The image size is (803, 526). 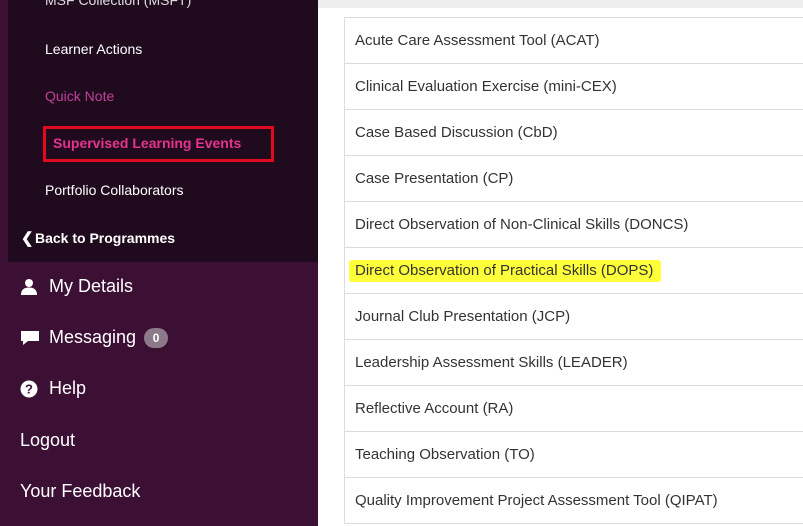 I want to click on sidebar-item-messaging: Messaging 0, so click(x=94, y=337).